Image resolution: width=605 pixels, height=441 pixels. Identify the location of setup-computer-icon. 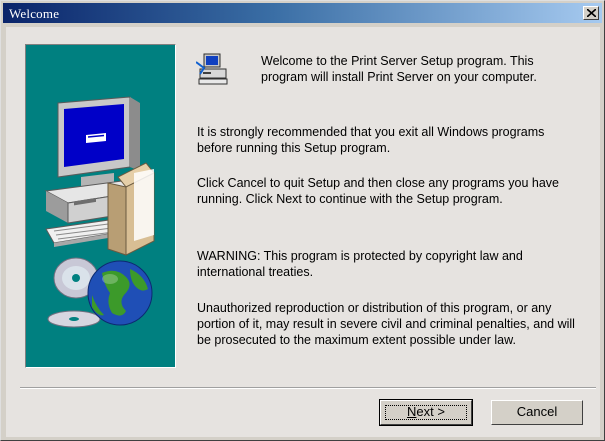
(212, 69).